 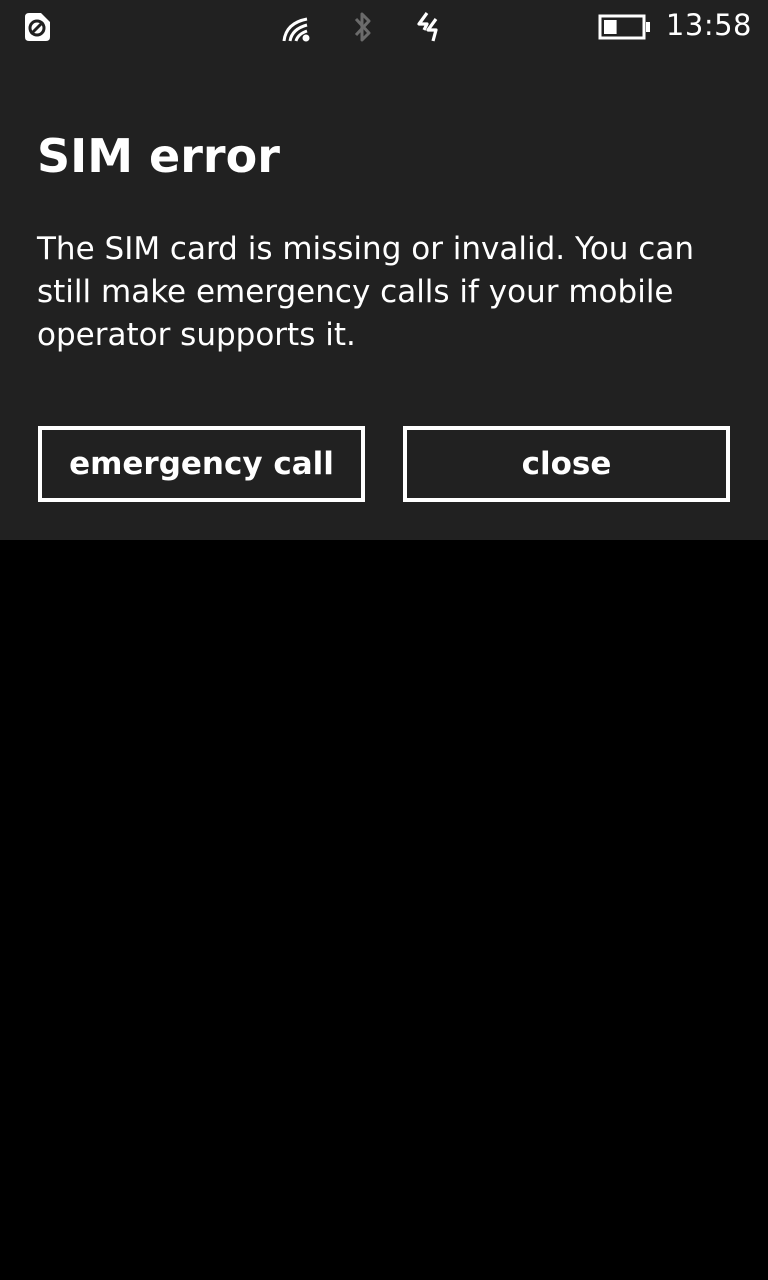 I want to click on bluetooth-icon, so click(x=362, y=27).